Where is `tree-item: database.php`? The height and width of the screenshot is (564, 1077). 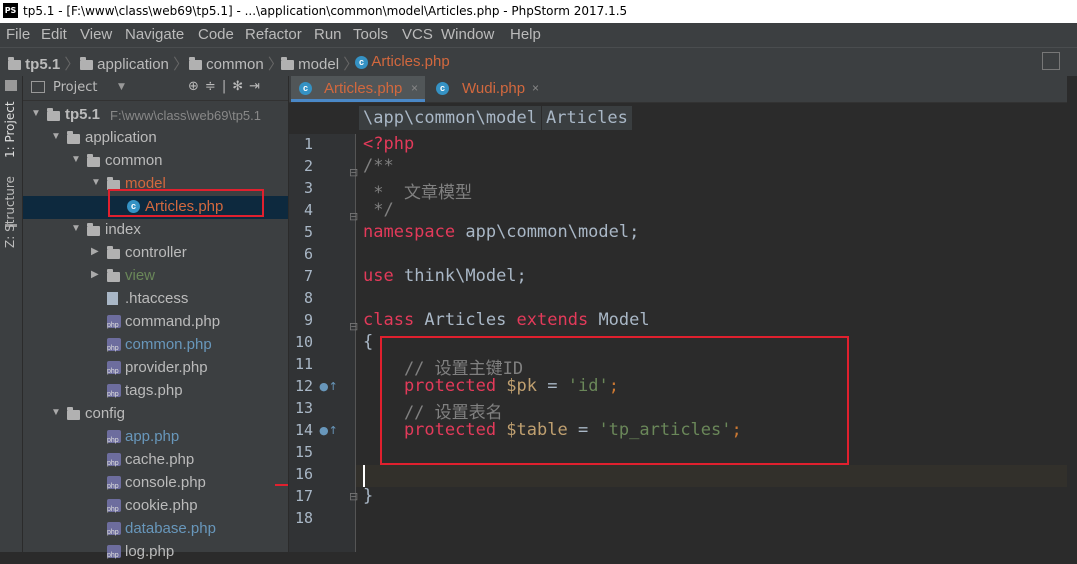
tree-item: database.php is located at coordinates (155, 529).